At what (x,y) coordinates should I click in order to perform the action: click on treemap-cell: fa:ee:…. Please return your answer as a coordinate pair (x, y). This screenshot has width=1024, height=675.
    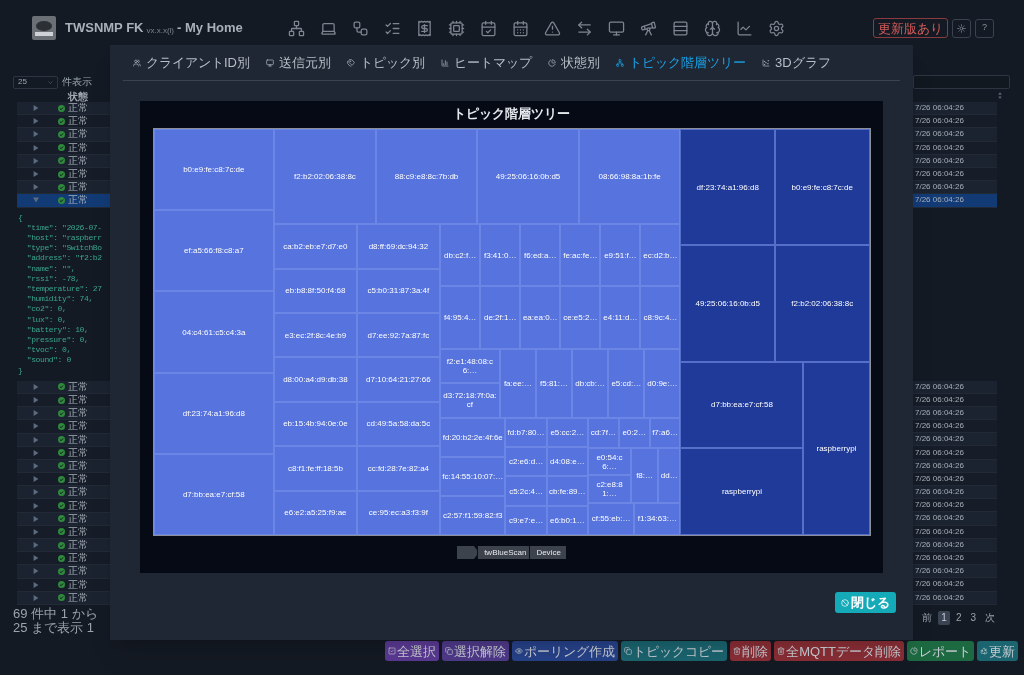
    Looking at the image, I should click on (517, 383).